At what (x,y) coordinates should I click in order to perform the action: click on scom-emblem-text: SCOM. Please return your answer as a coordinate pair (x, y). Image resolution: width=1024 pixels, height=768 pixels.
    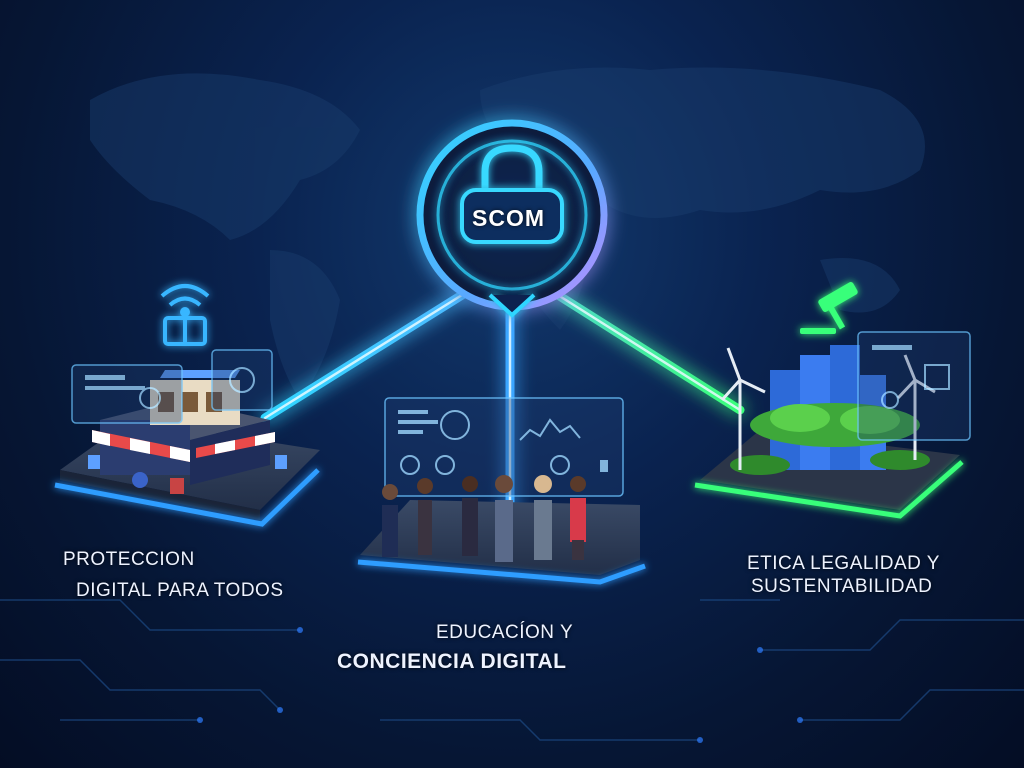
    Looking at the image, I should click on (508, 218).